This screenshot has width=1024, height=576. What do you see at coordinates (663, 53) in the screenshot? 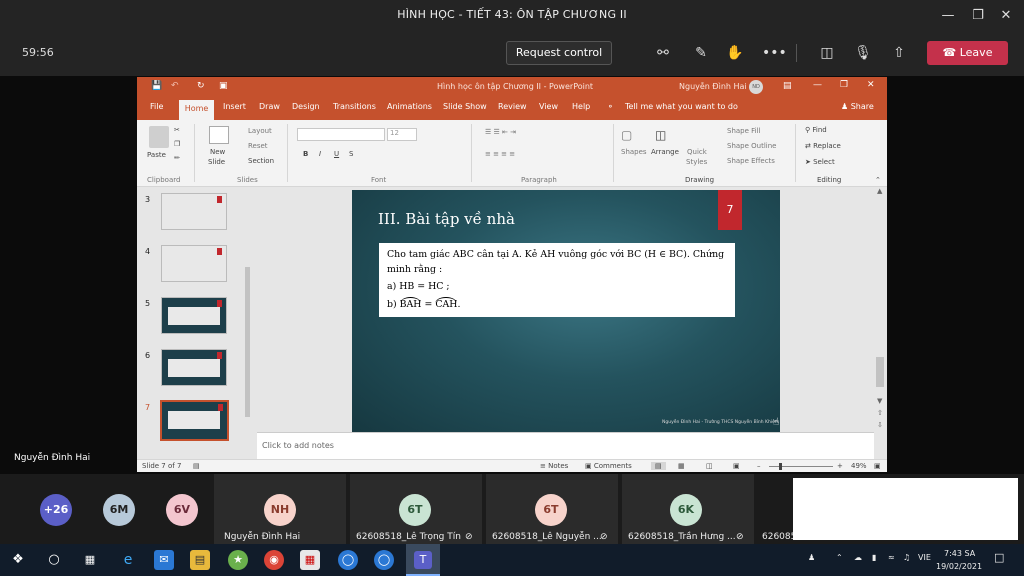
I see `people-icon: ⚯` at bounding box center [663, 53].